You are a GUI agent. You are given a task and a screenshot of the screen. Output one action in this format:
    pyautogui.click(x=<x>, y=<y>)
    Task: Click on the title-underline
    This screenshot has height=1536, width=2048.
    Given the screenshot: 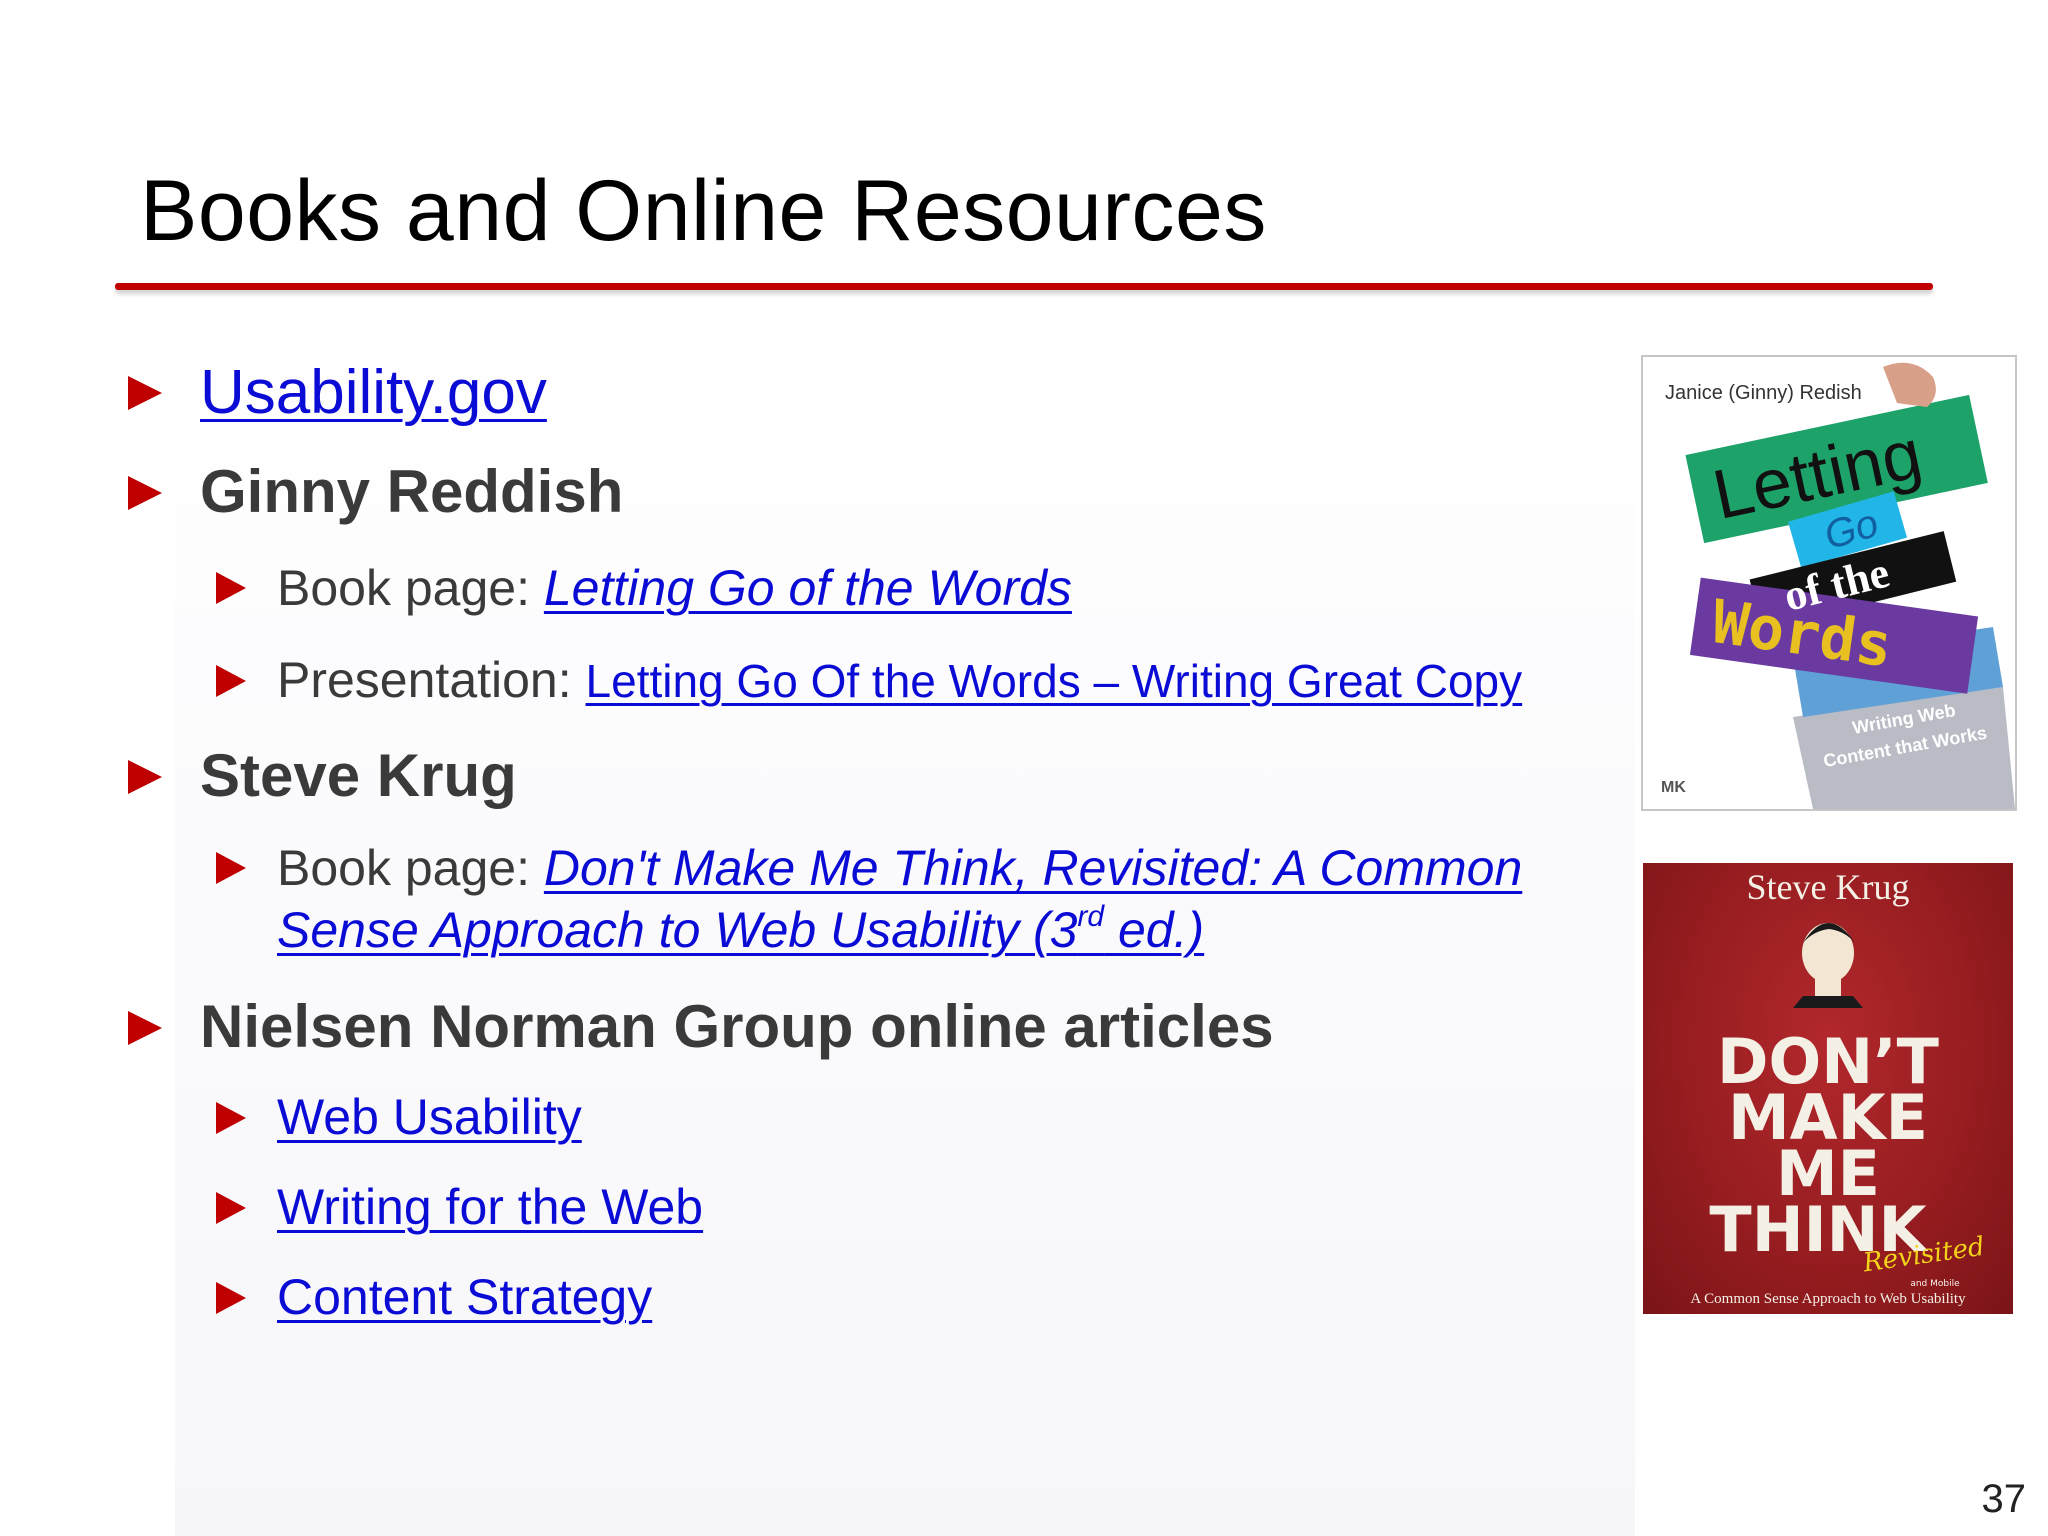 What is the action you would take?
    pyautogui.click(x=1024, y=286)
    